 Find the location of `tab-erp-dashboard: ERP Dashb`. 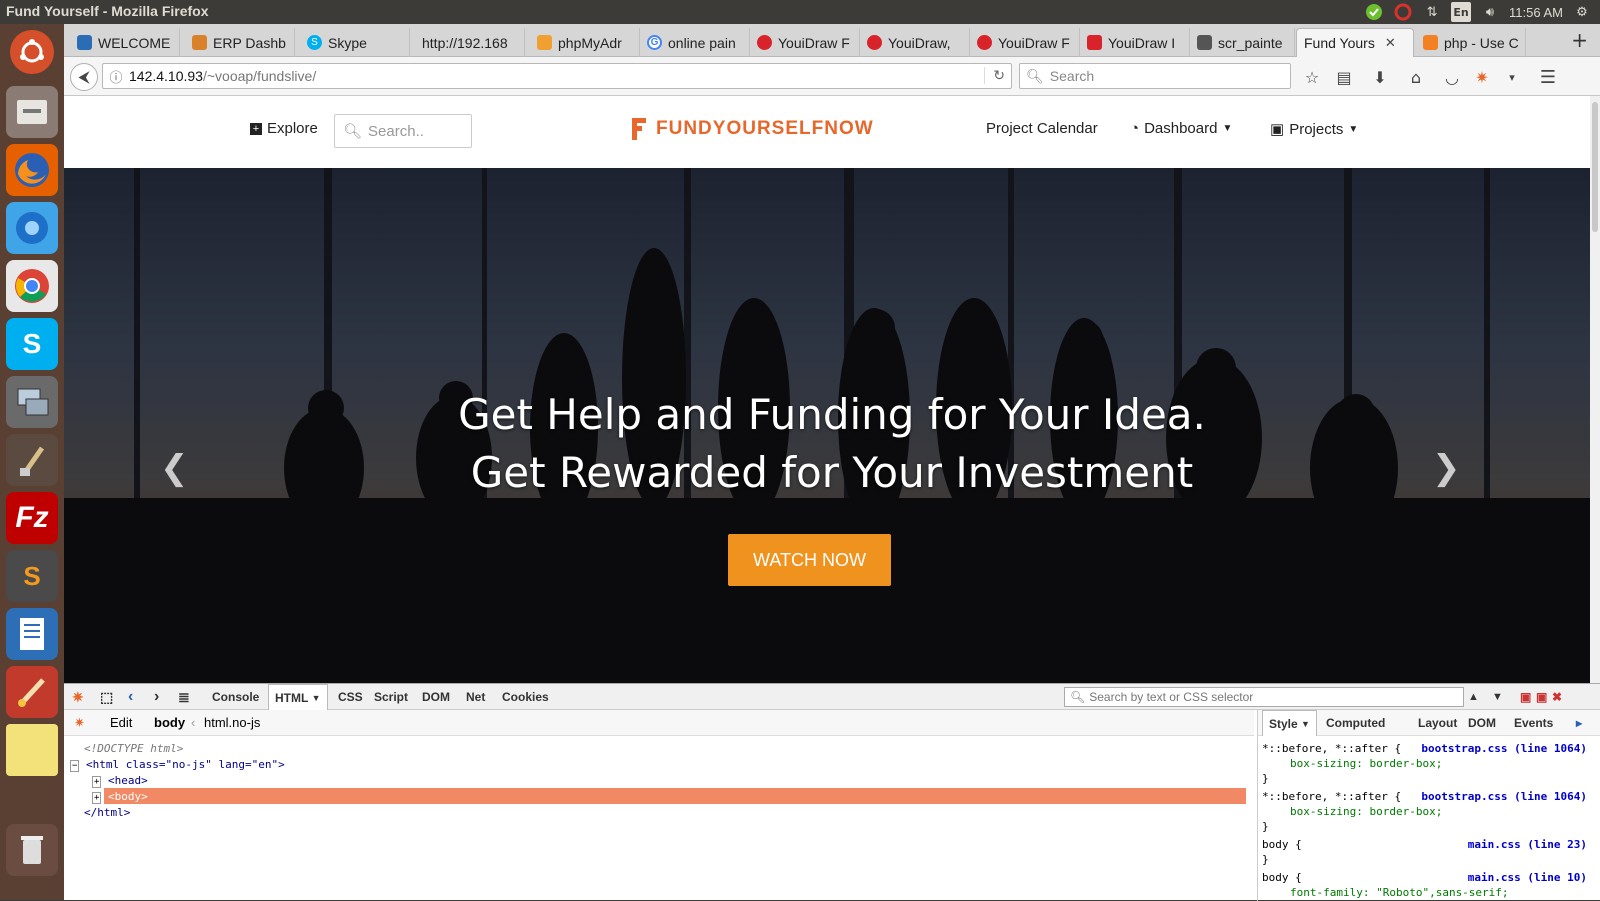

tab-erp-dashboard: ERP Dashb is located at coordinates (240, 42).